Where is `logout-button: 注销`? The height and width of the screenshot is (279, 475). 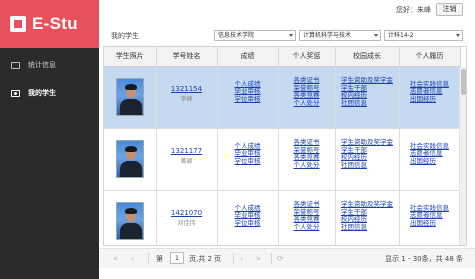
logout-button: 注销 is located at coordinates (449, 9).